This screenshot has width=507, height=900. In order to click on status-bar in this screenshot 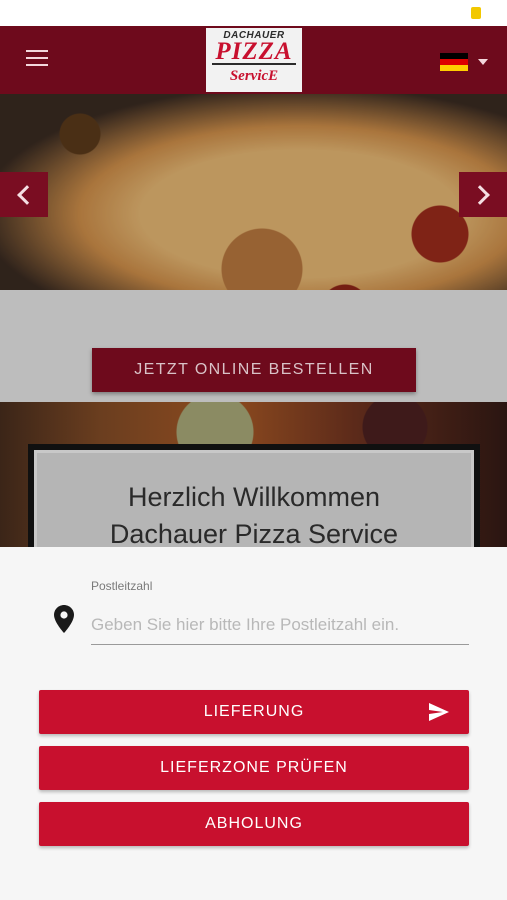, I will do `click(253, 13)`.